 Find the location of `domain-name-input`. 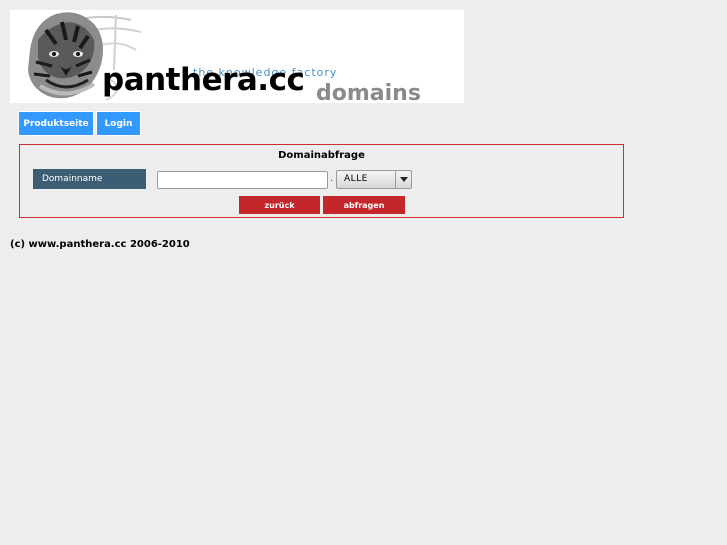

domain-name-input is located at coordinates (242, 180).